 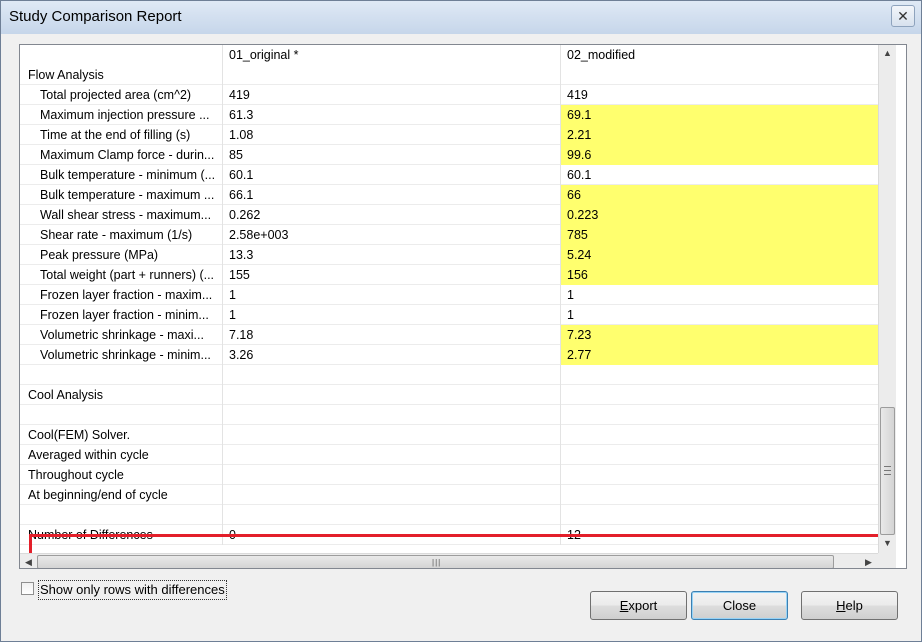 I want to click on column-header-name, so click(x=121, y=55).